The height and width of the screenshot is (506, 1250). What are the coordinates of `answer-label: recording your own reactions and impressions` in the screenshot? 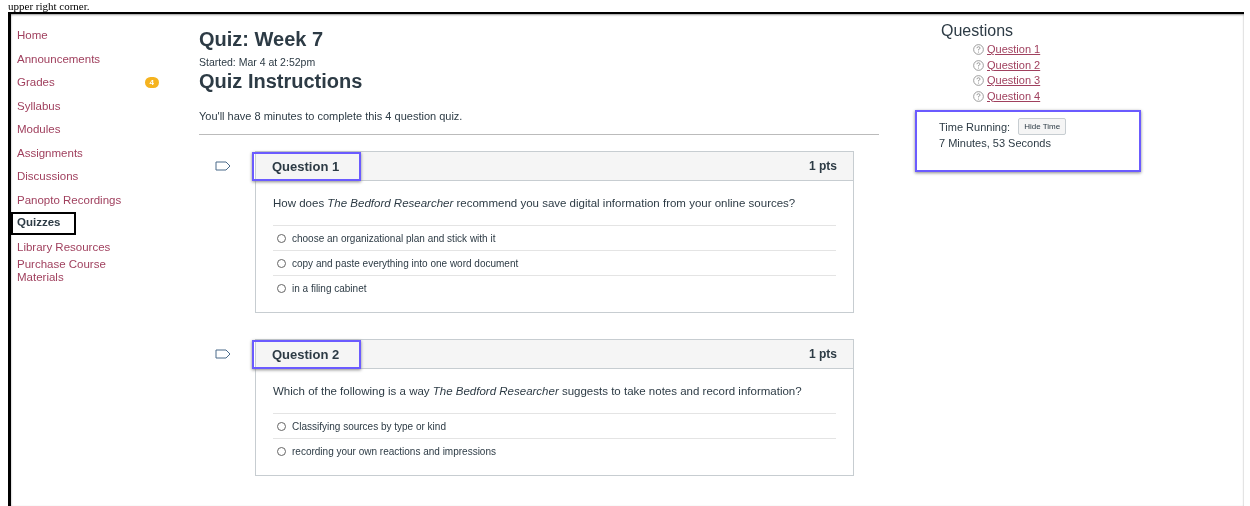 It's located at (394, 451).